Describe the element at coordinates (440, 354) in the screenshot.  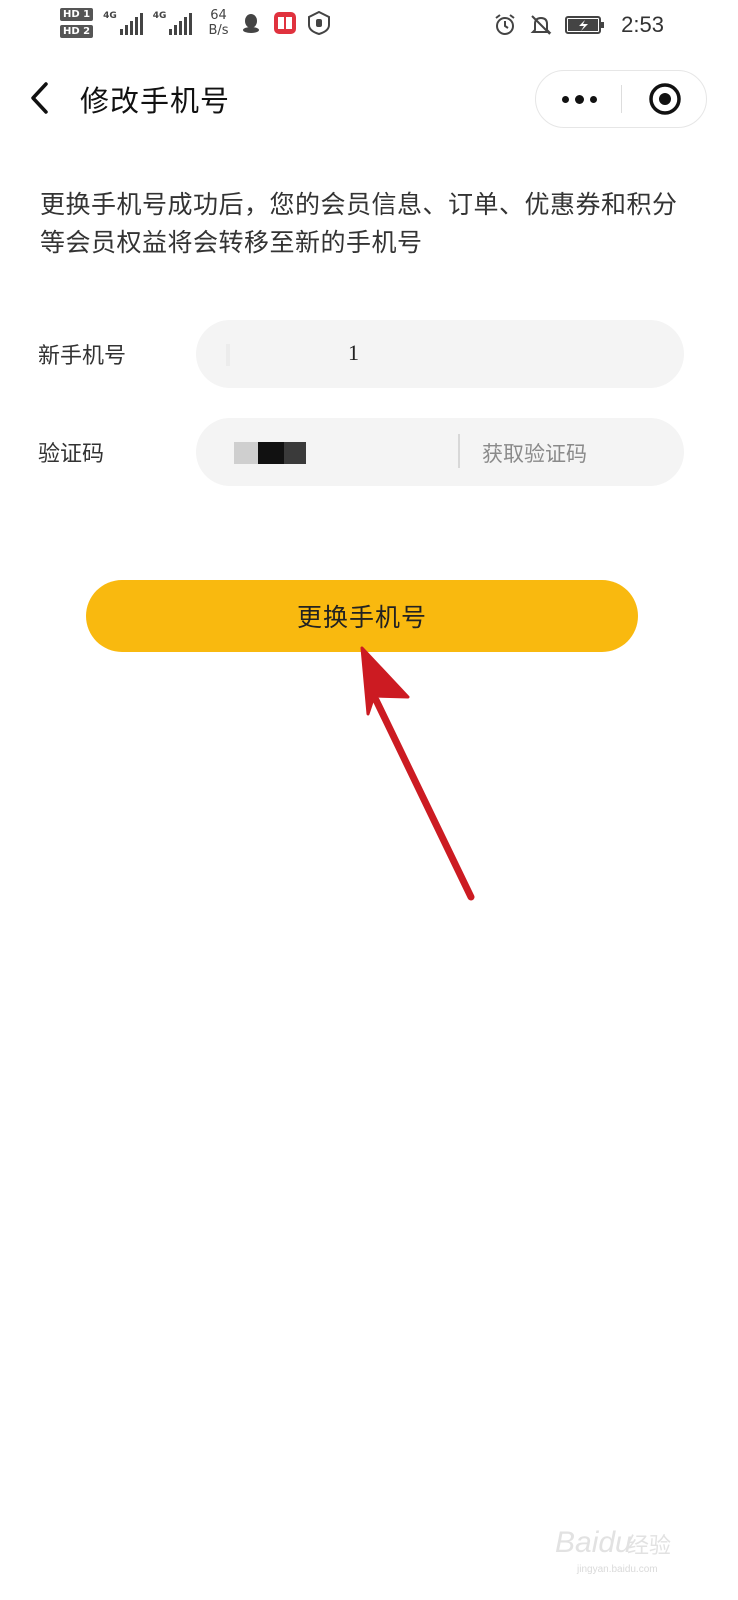
I see `new-phone-input: 1` at that location.